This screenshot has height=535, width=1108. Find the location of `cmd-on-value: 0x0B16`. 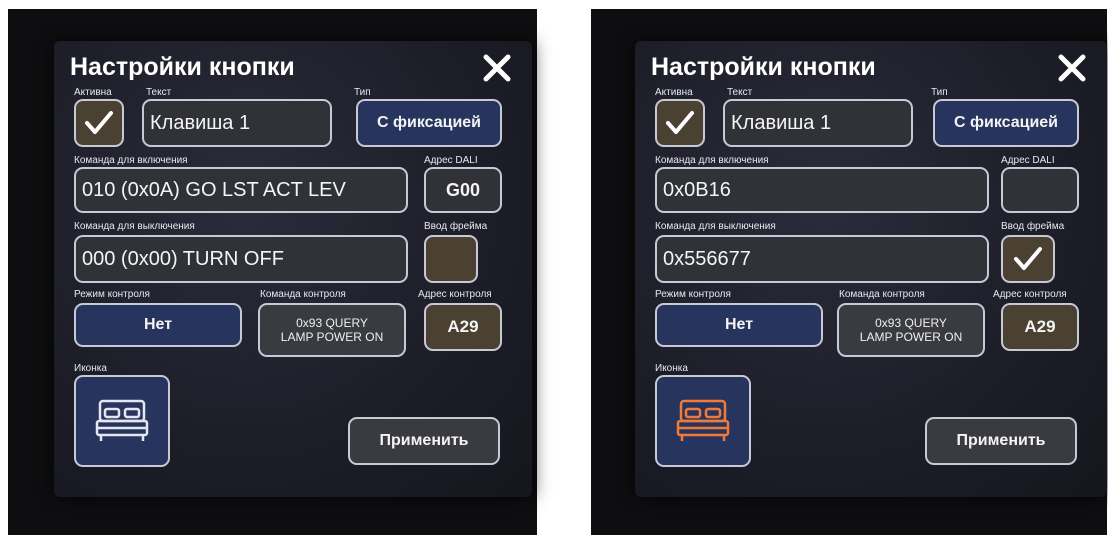

cmd-on-value: 0x0B16 is located at coordinates (697, 189).